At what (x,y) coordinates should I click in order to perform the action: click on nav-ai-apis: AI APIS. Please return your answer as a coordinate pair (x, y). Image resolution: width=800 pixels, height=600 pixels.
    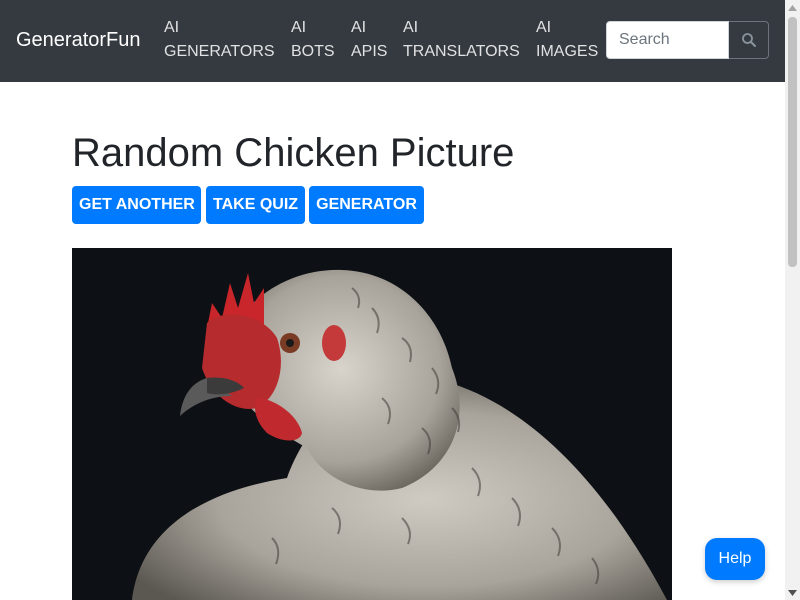
    Looking at the image, I should click on (369, 40).